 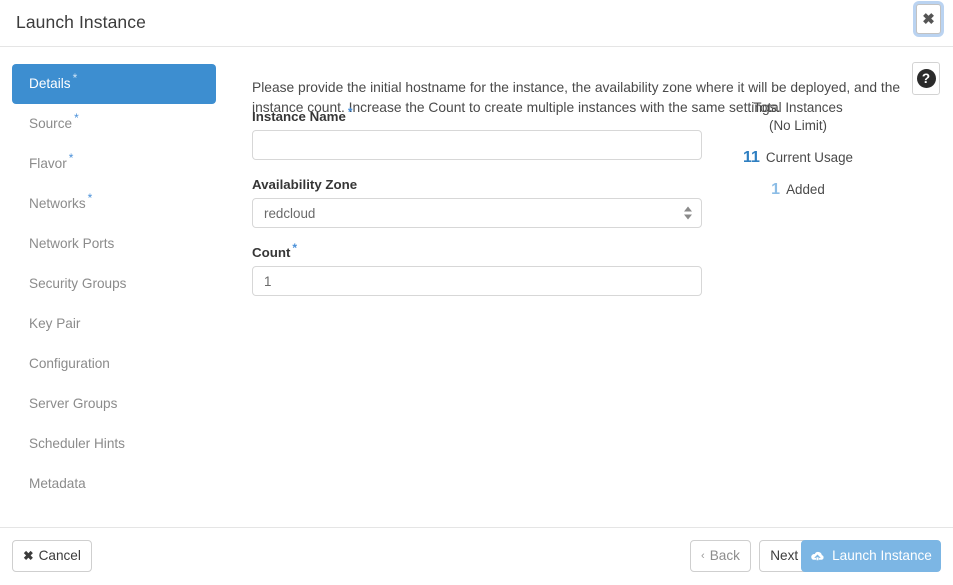 I want to click on sidebar-item-label: Networks, so click(x=57, y=203).